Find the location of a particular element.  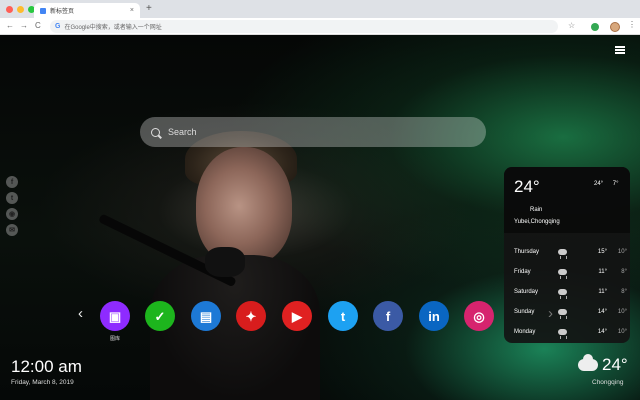

gallery-app-button: ▣ is located at coordinates (115, 316).